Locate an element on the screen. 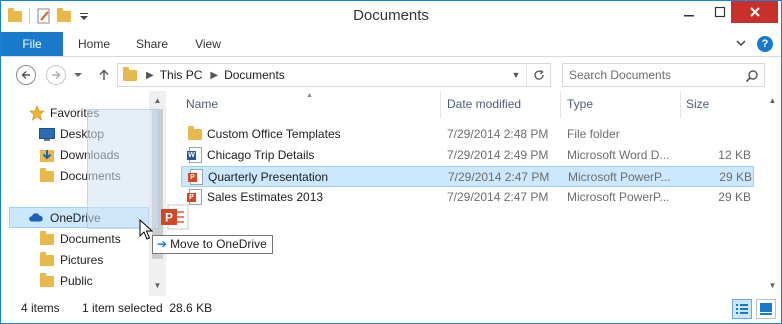 This screenshot has width=782, height=324. up-button is located at coordinates (104, 75).